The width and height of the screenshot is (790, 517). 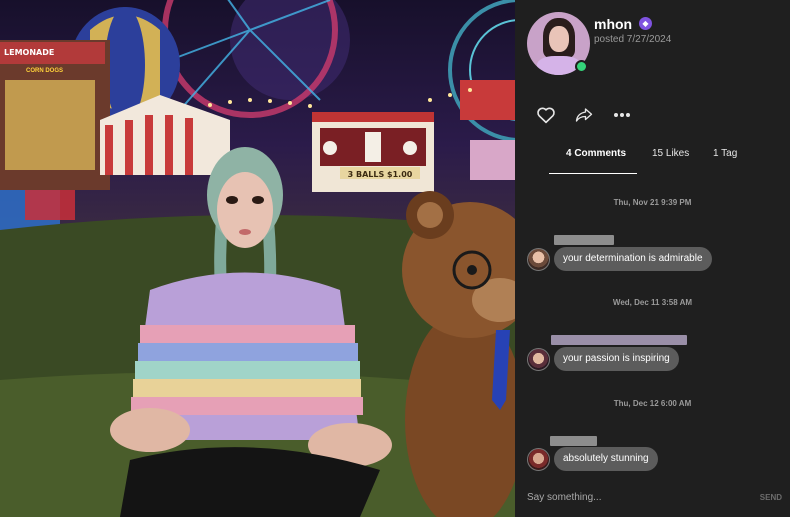 I want to click on vip-badge-icon: ◆, so click(x=645, y=23).